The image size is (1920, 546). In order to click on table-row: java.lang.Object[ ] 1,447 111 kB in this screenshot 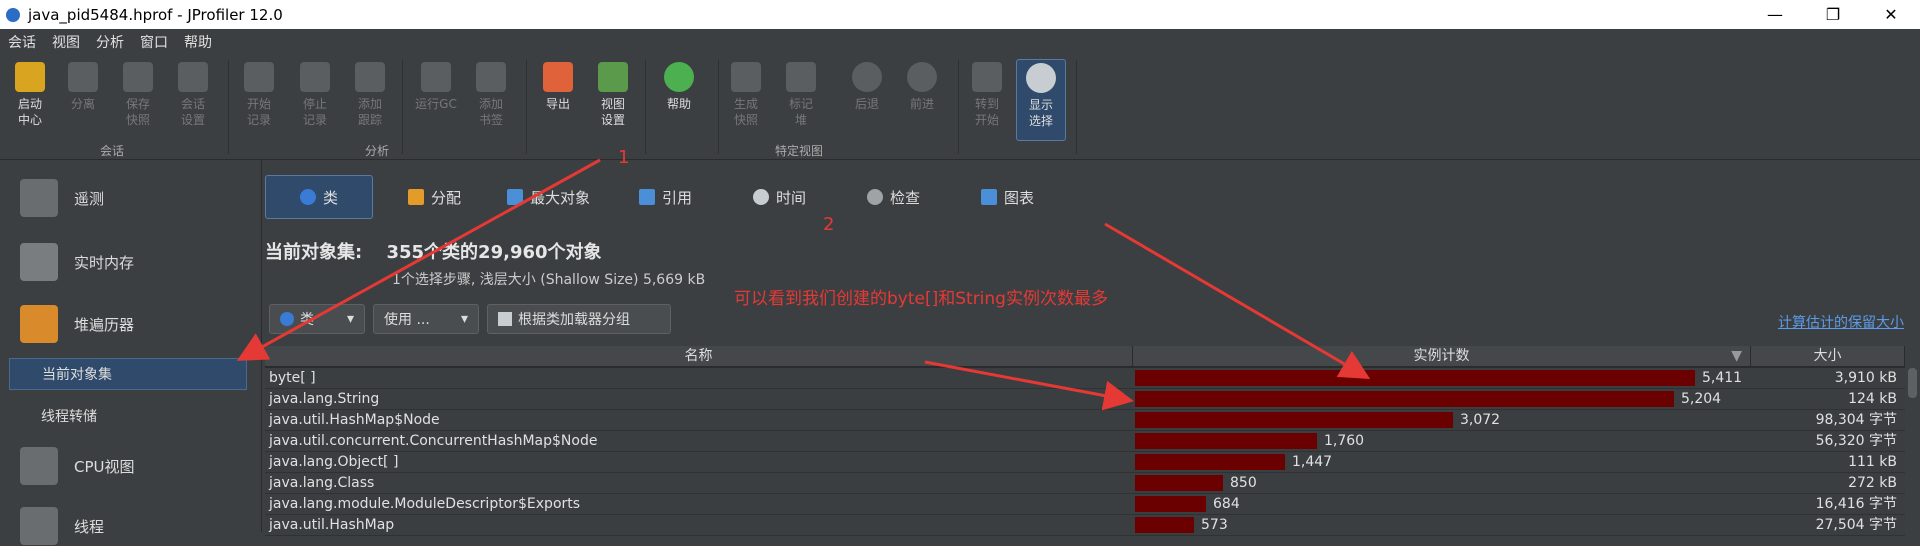, I will do `click(1085, 462)`.